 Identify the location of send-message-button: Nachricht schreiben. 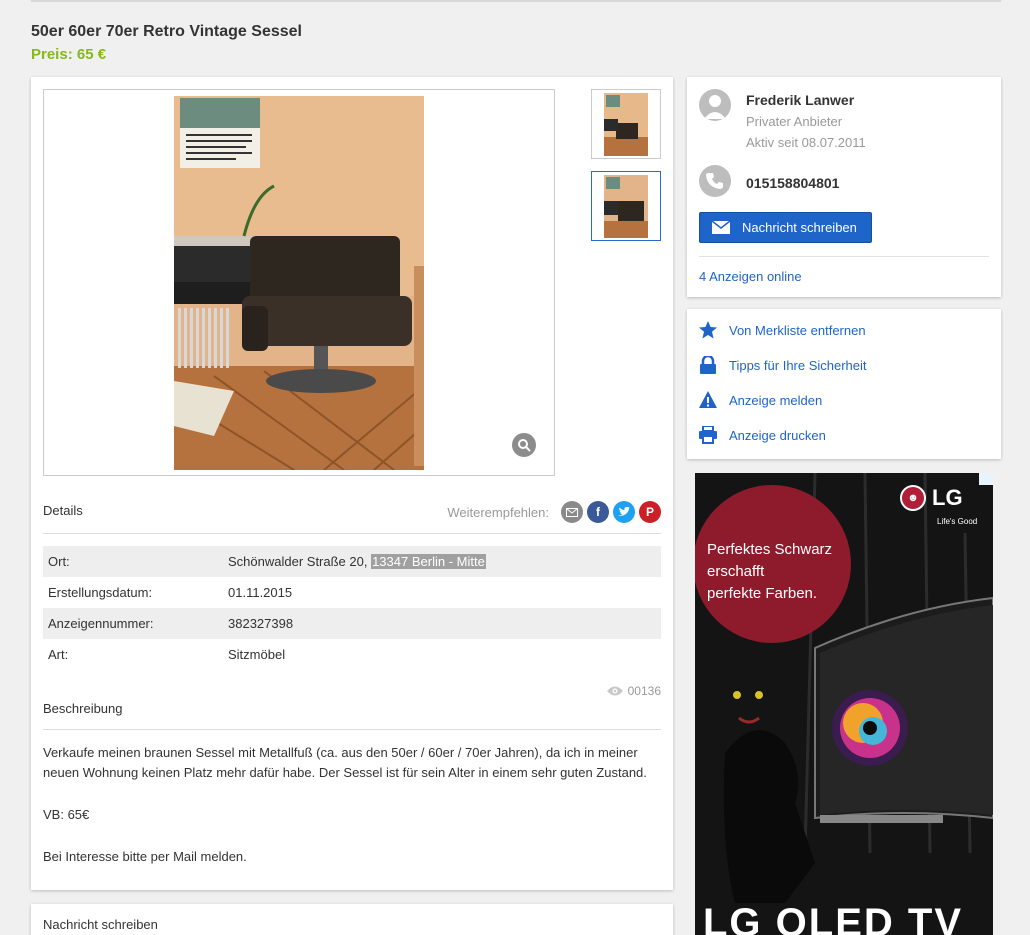
(785, 227).